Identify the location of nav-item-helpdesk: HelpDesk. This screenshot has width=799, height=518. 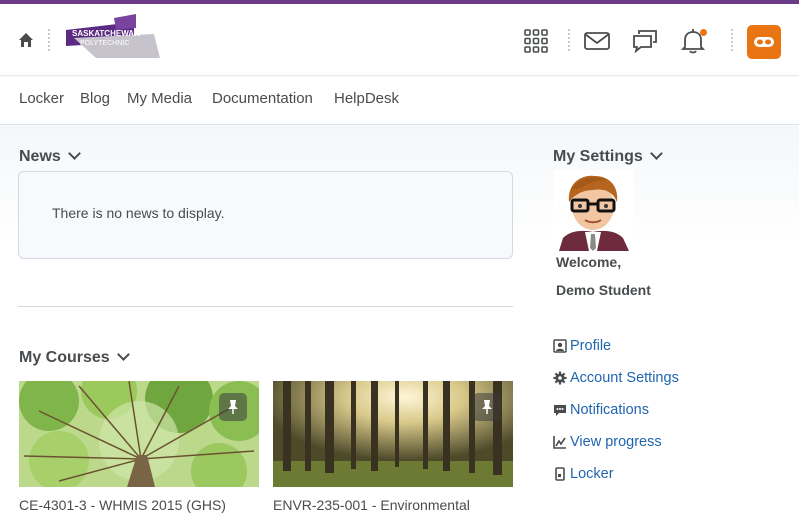
(366, 98).